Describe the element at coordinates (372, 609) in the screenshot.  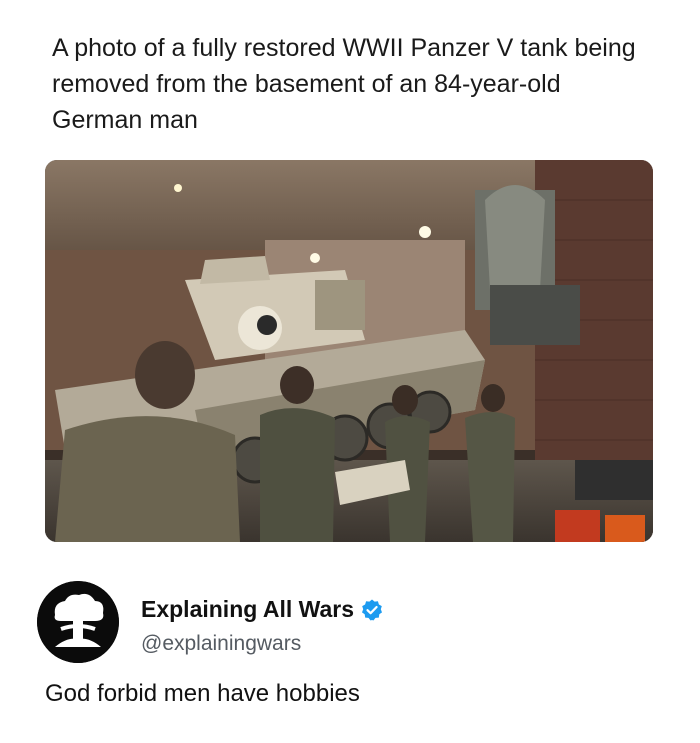
I see `verified-badge-icon` at that location.